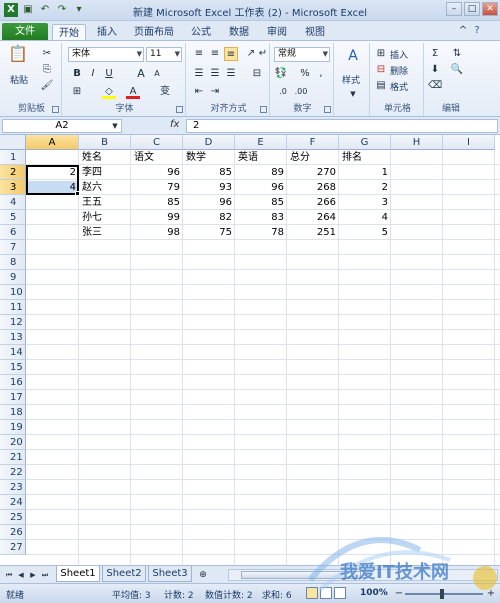 This screenshot has height=603, width=500. Describe the element at coordinates (365, 202) in the screenshot. I see `table-cell: 3` at that location.